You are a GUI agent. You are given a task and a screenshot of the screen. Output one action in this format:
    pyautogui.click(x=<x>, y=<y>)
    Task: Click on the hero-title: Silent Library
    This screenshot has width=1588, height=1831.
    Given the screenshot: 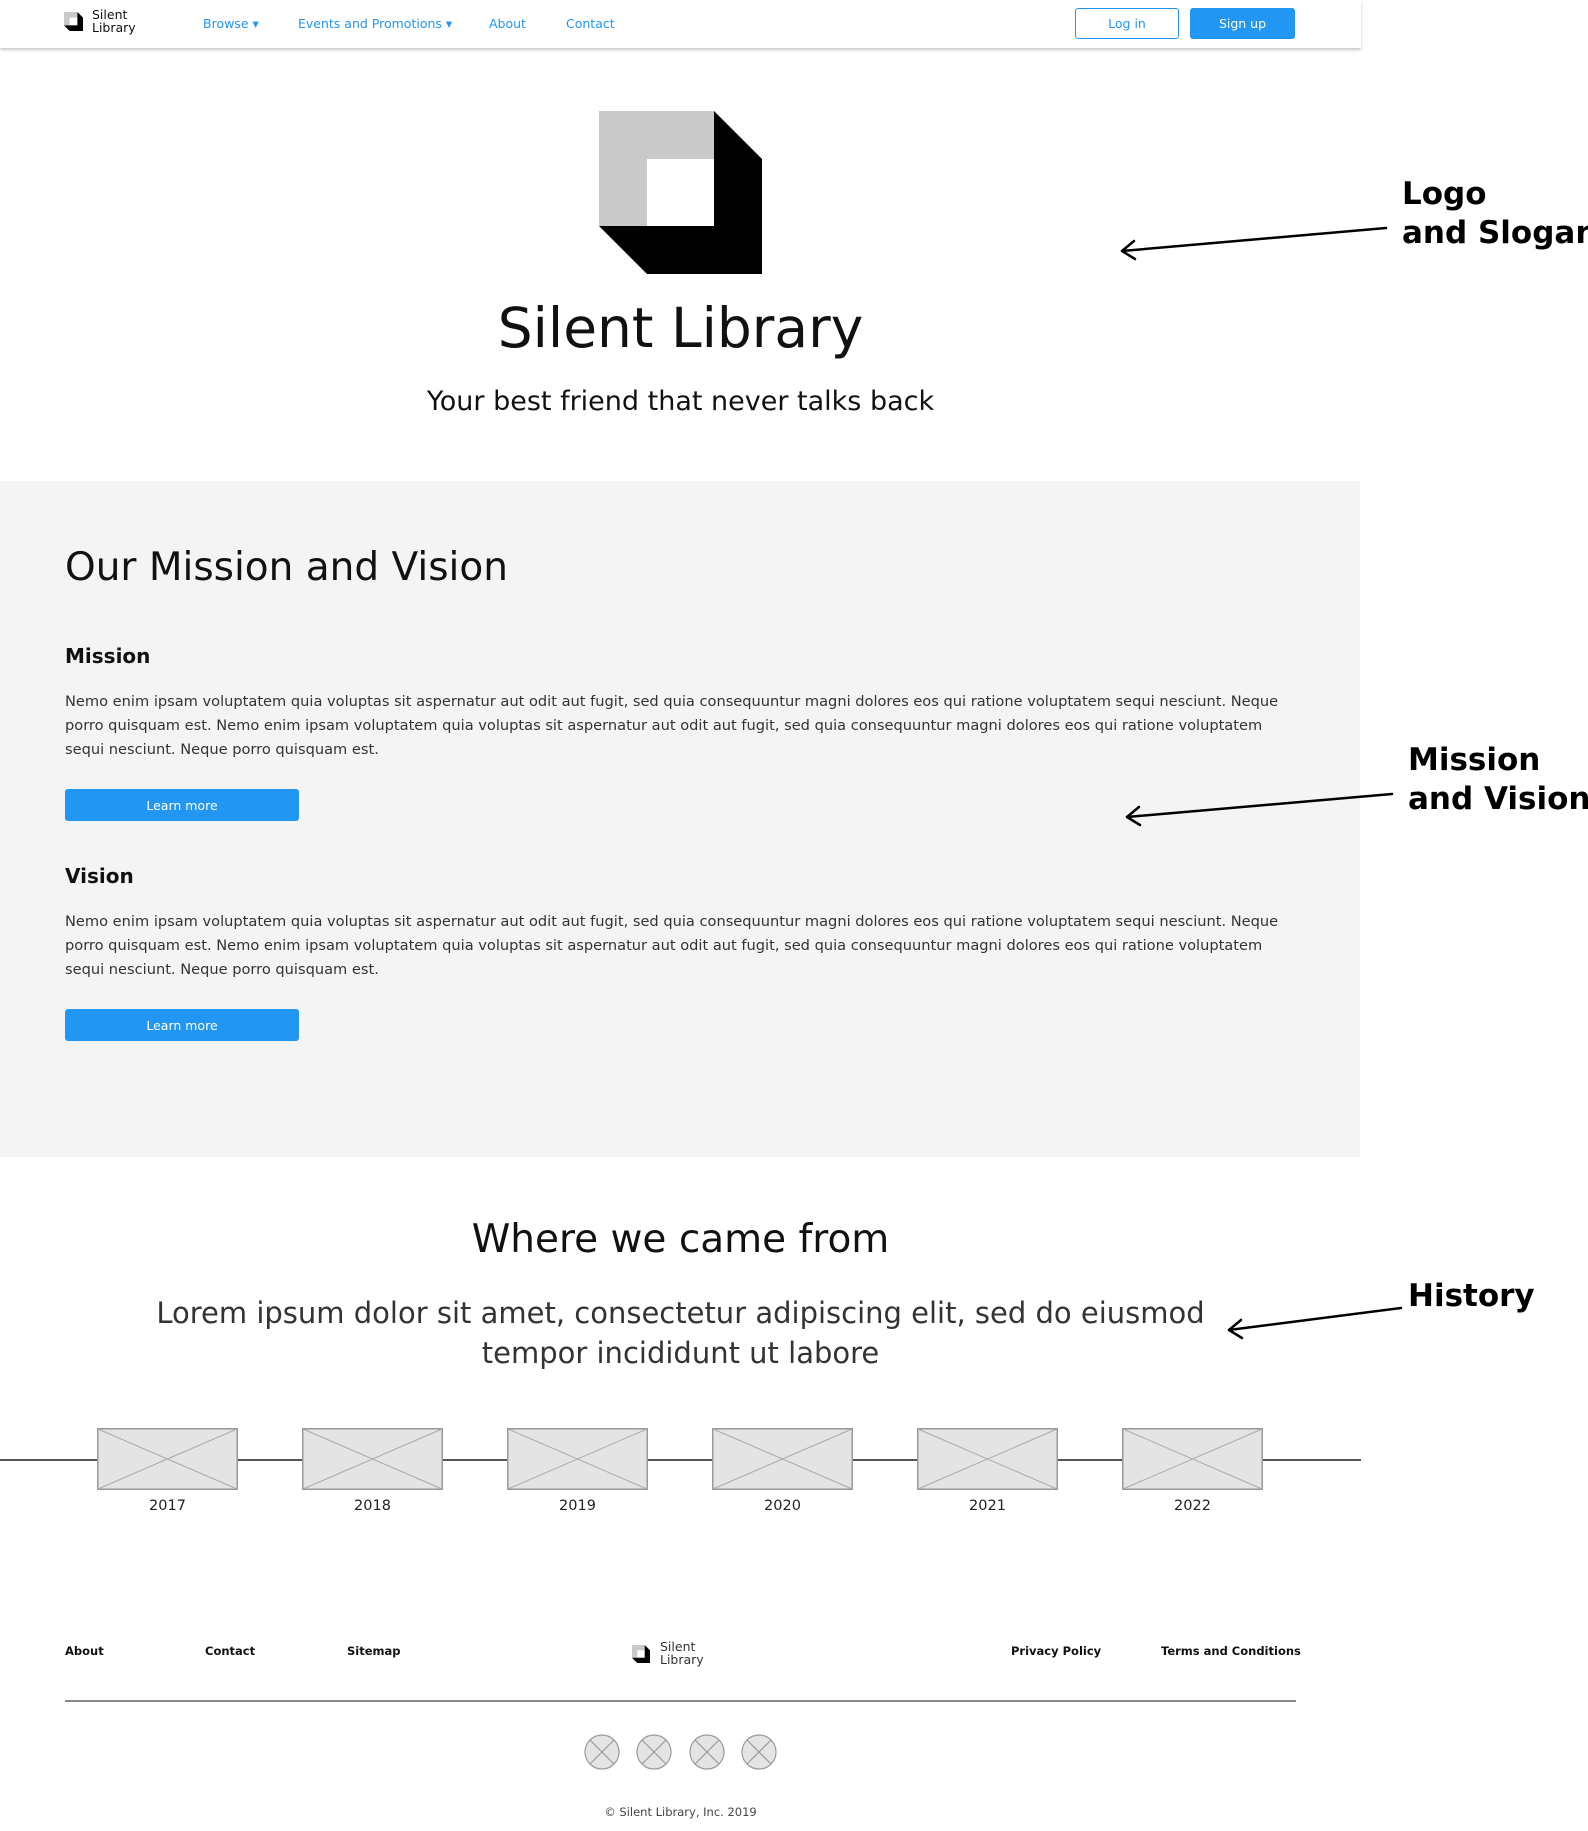 What is the action you would take?
    pyautogui.click(x=680, y=328)
    